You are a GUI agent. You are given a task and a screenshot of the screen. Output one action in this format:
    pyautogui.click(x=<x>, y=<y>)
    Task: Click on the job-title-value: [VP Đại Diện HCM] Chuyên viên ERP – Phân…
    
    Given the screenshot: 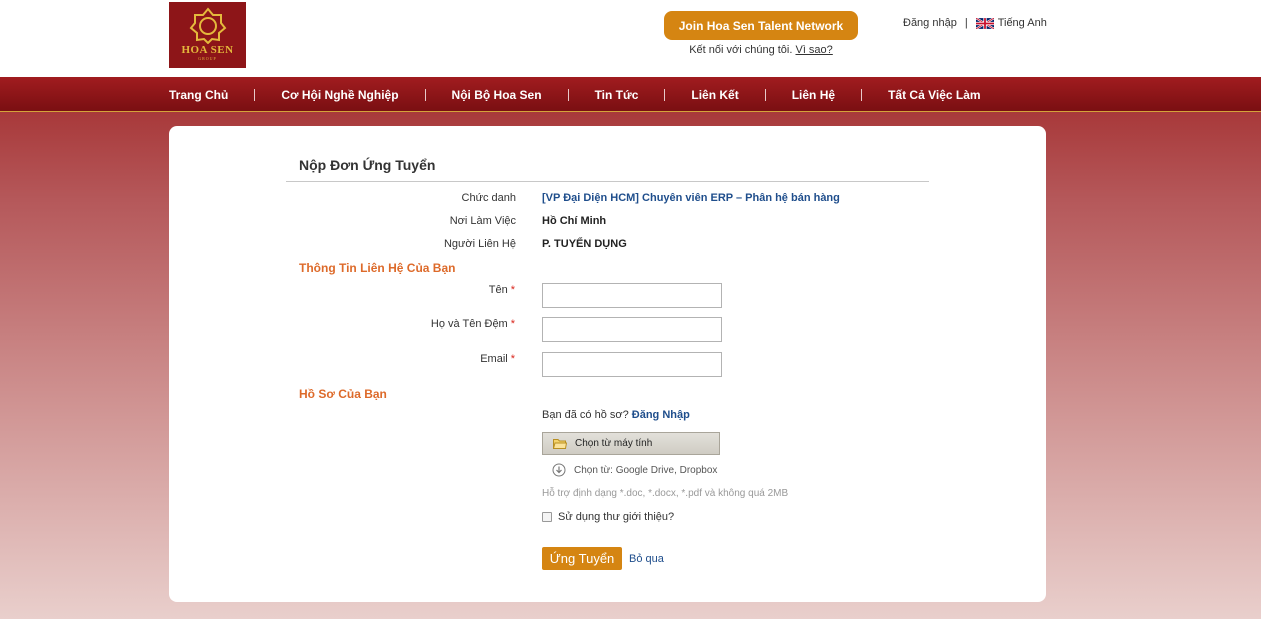 What is the action you would take?
    pyautogui.click(x=691, y=198)
    